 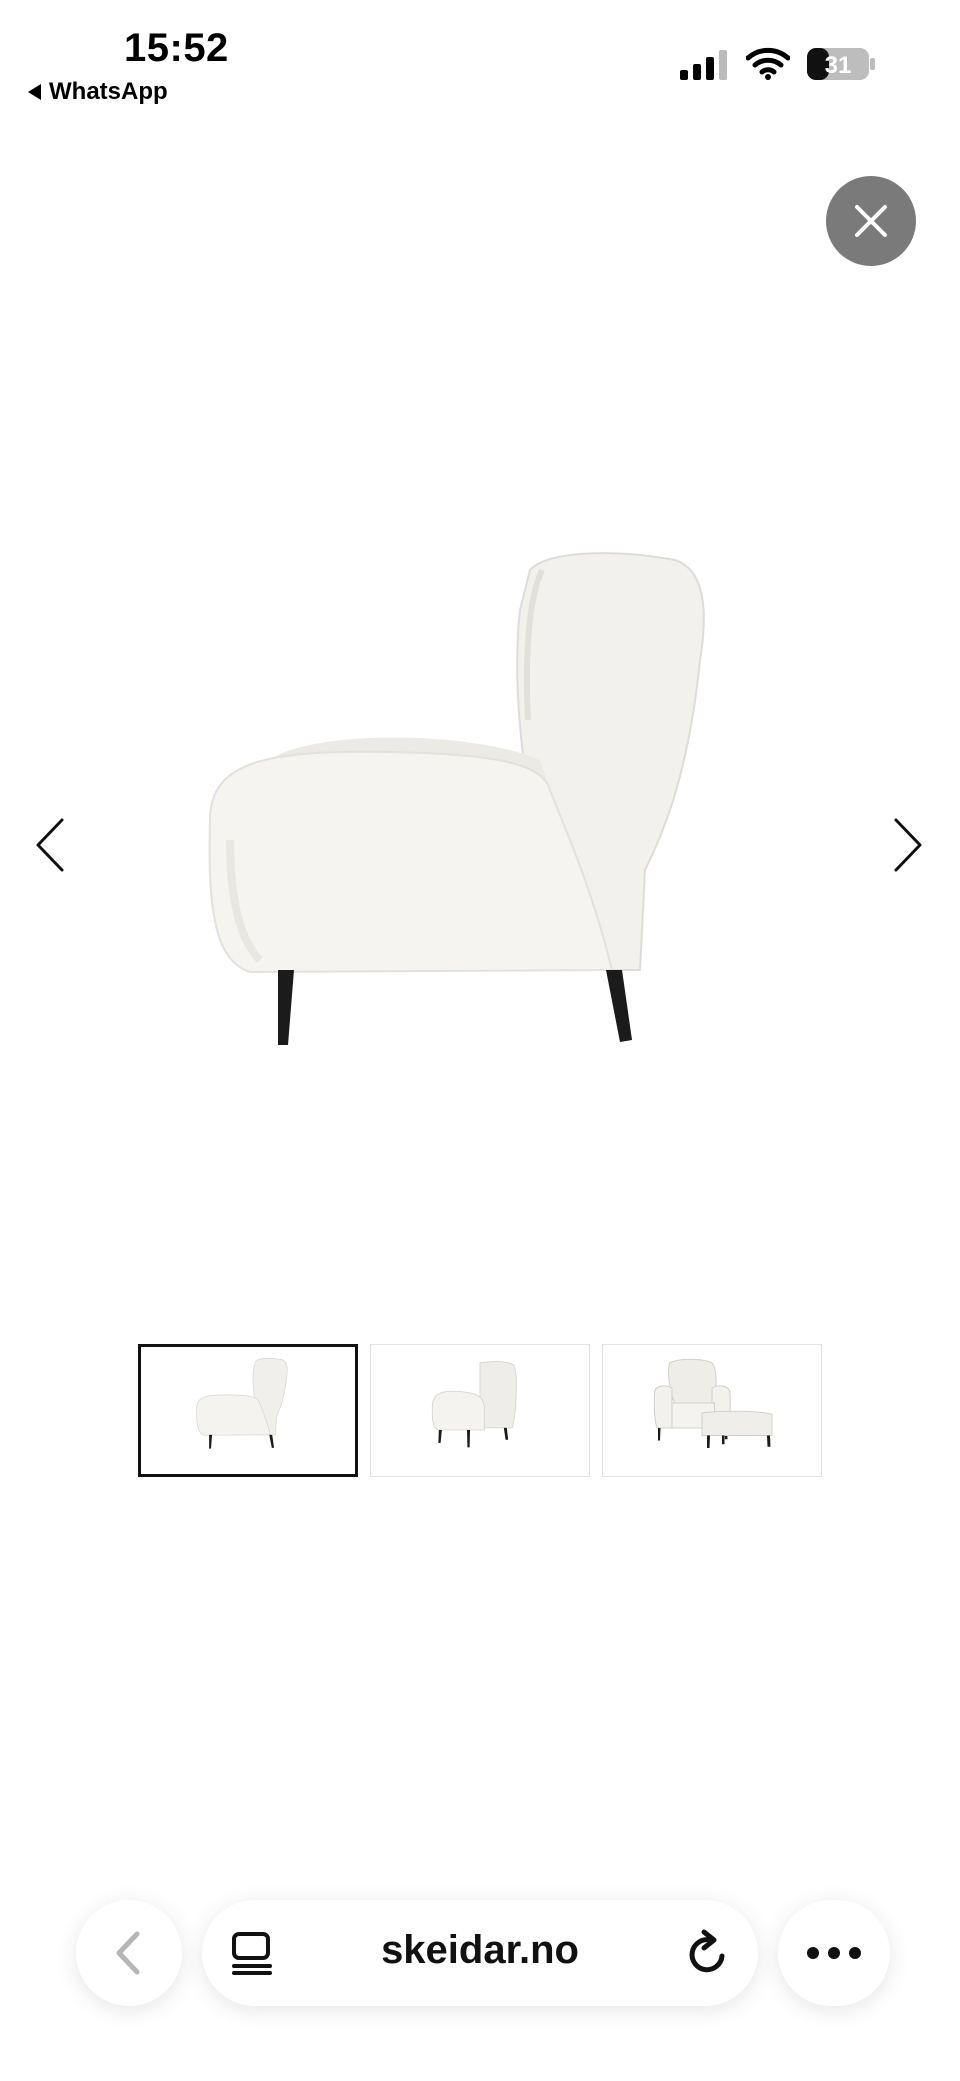 I want to click on url-domain: skeidar.no, so click(x=480, y=1950).